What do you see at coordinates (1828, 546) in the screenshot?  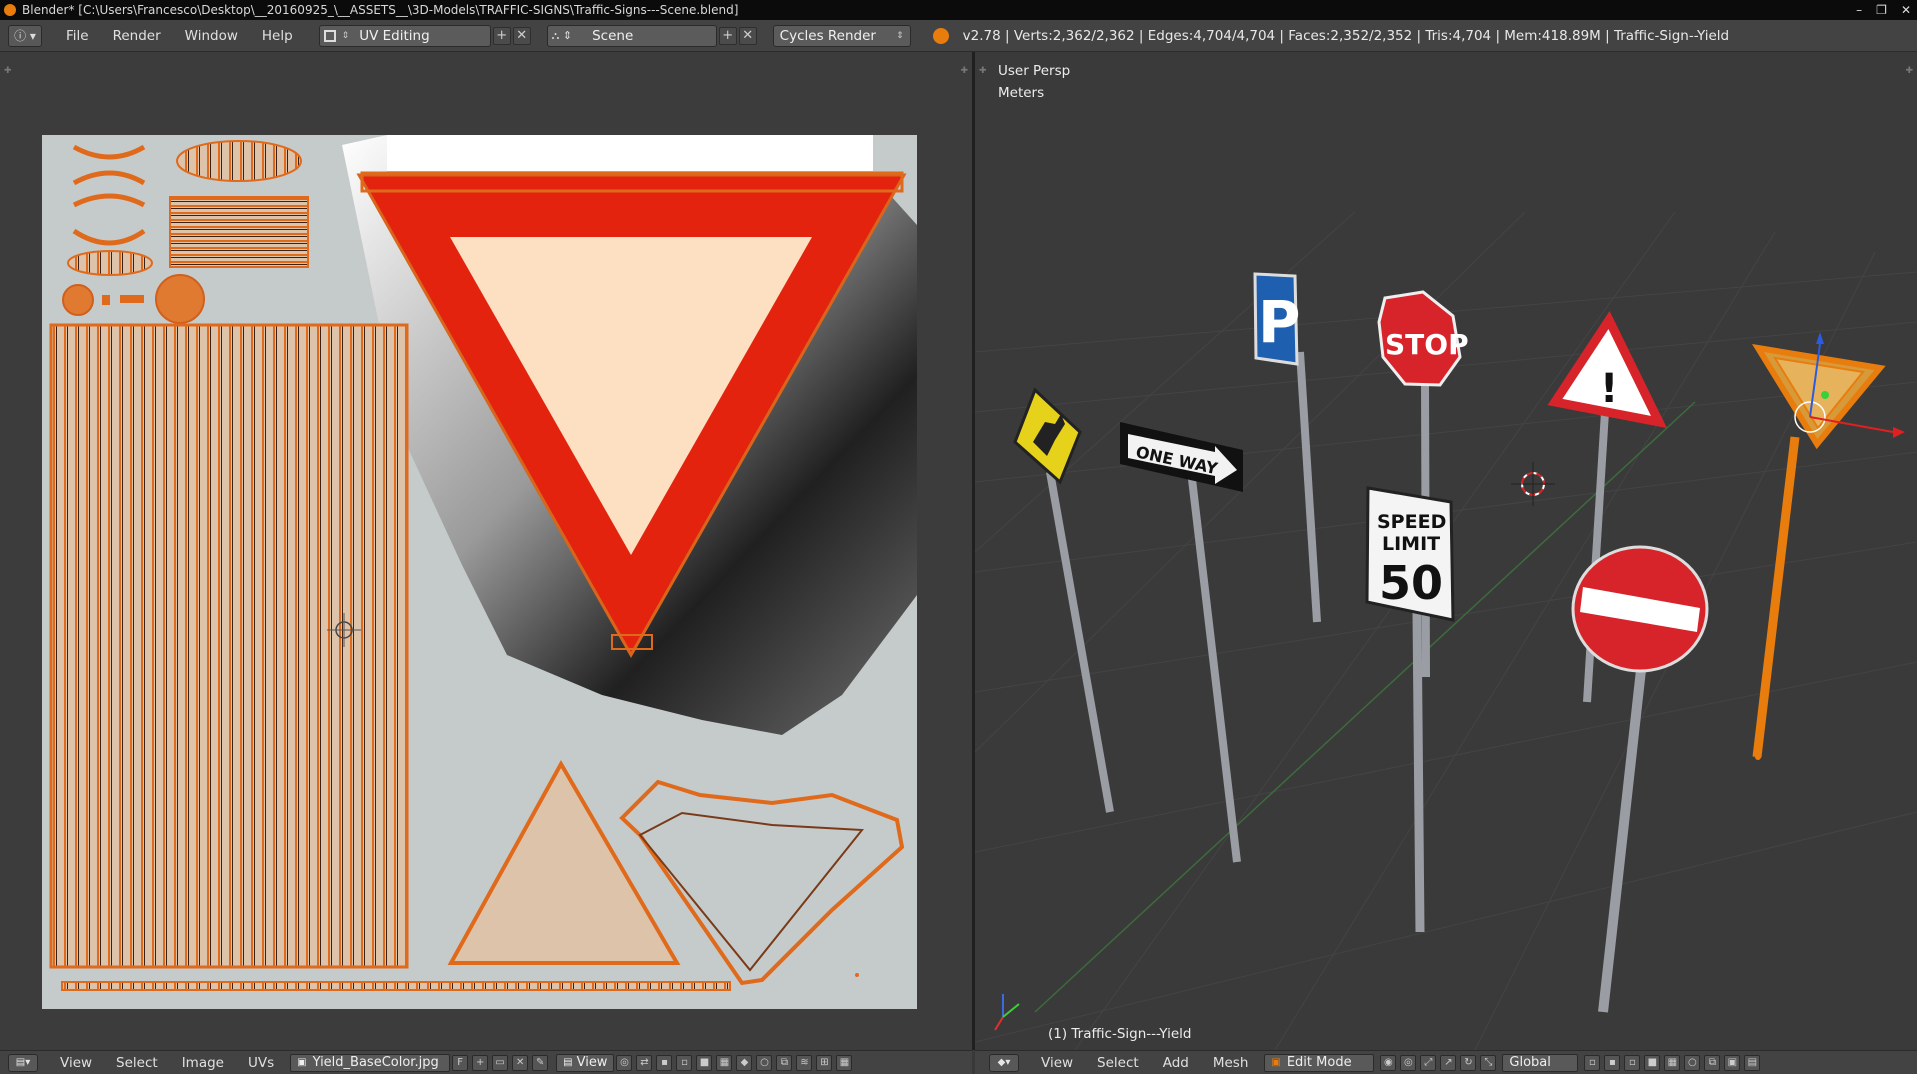 I see `selected-yield-sign` at bounding box center [1828, 546].